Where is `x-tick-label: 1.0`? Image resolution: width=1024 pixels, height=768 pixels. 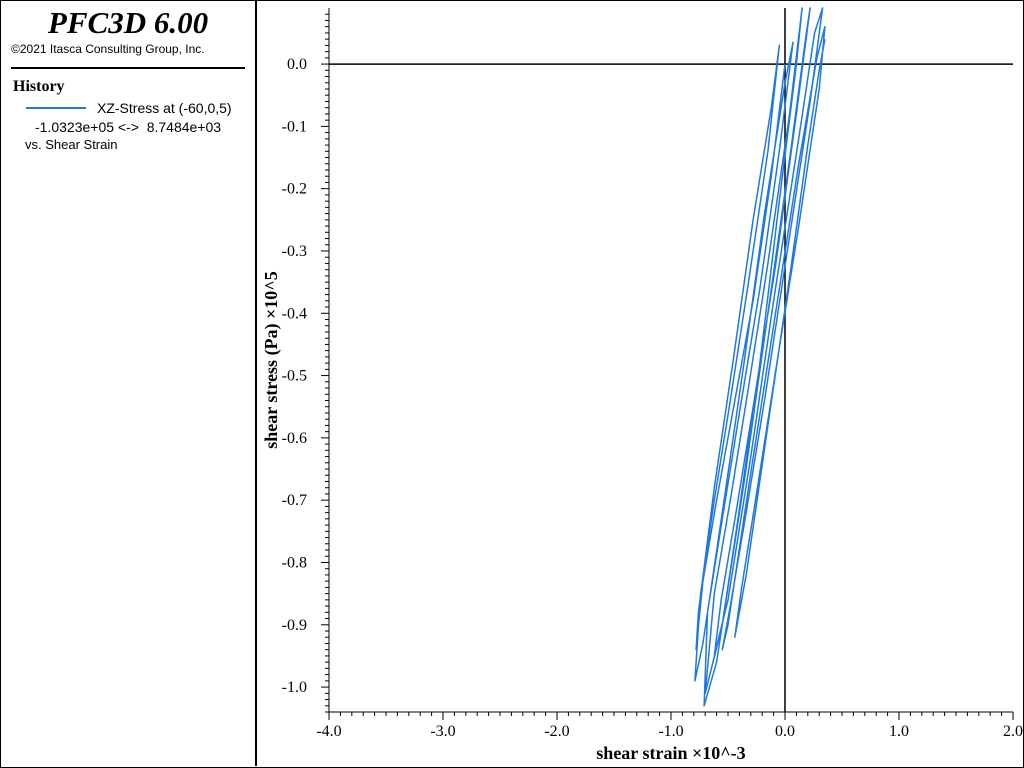 x-tick-label: 1.0 is located at coordinates (899, 731).